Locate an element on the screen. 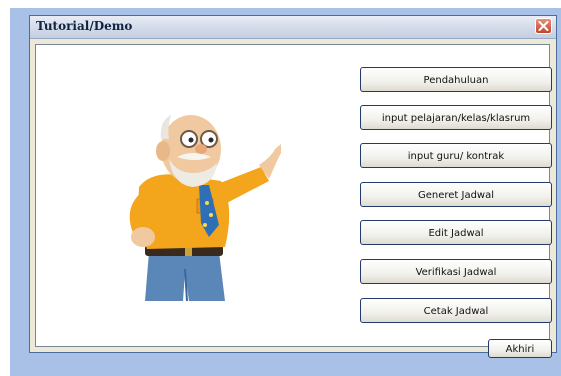  close-button is located at coordinates (543, 26).